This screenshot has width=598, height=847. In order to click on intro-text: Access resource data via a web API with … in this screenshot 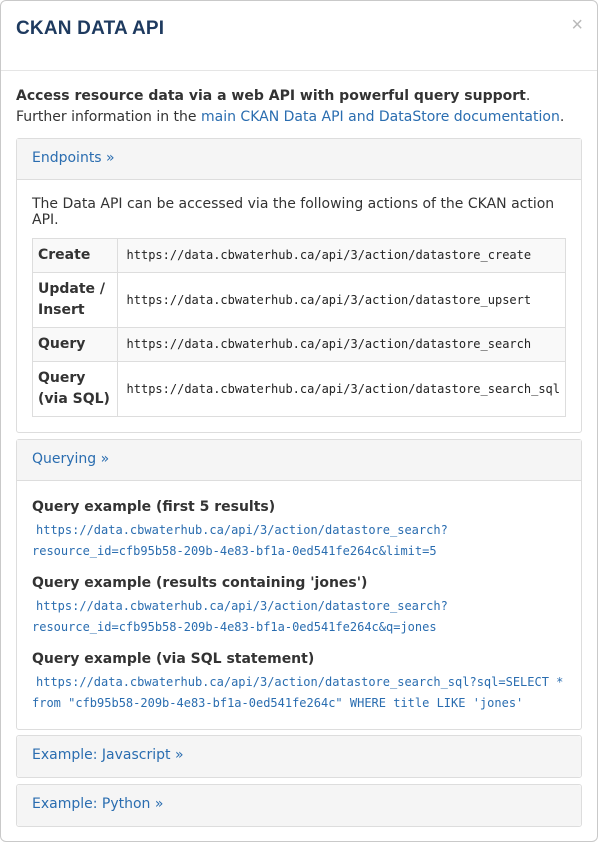, I will do `click(299, 107)`.